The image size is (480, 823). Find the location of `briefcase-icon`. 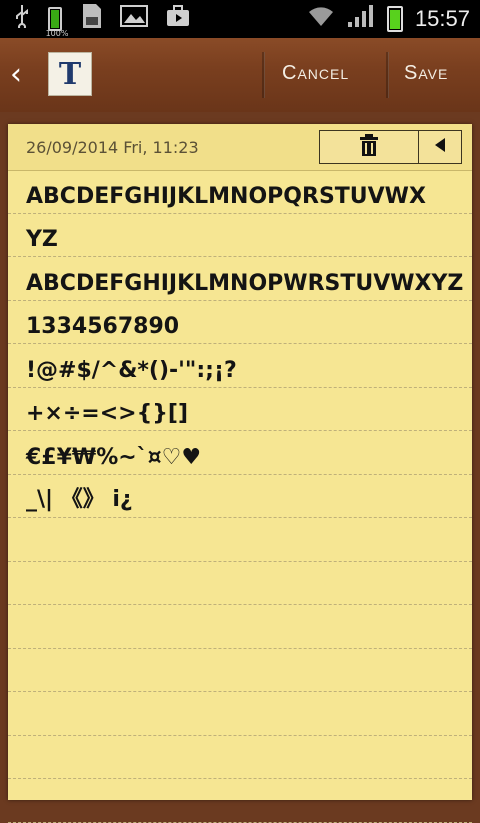

briefcase-icon is located at coordinates (178, 19).